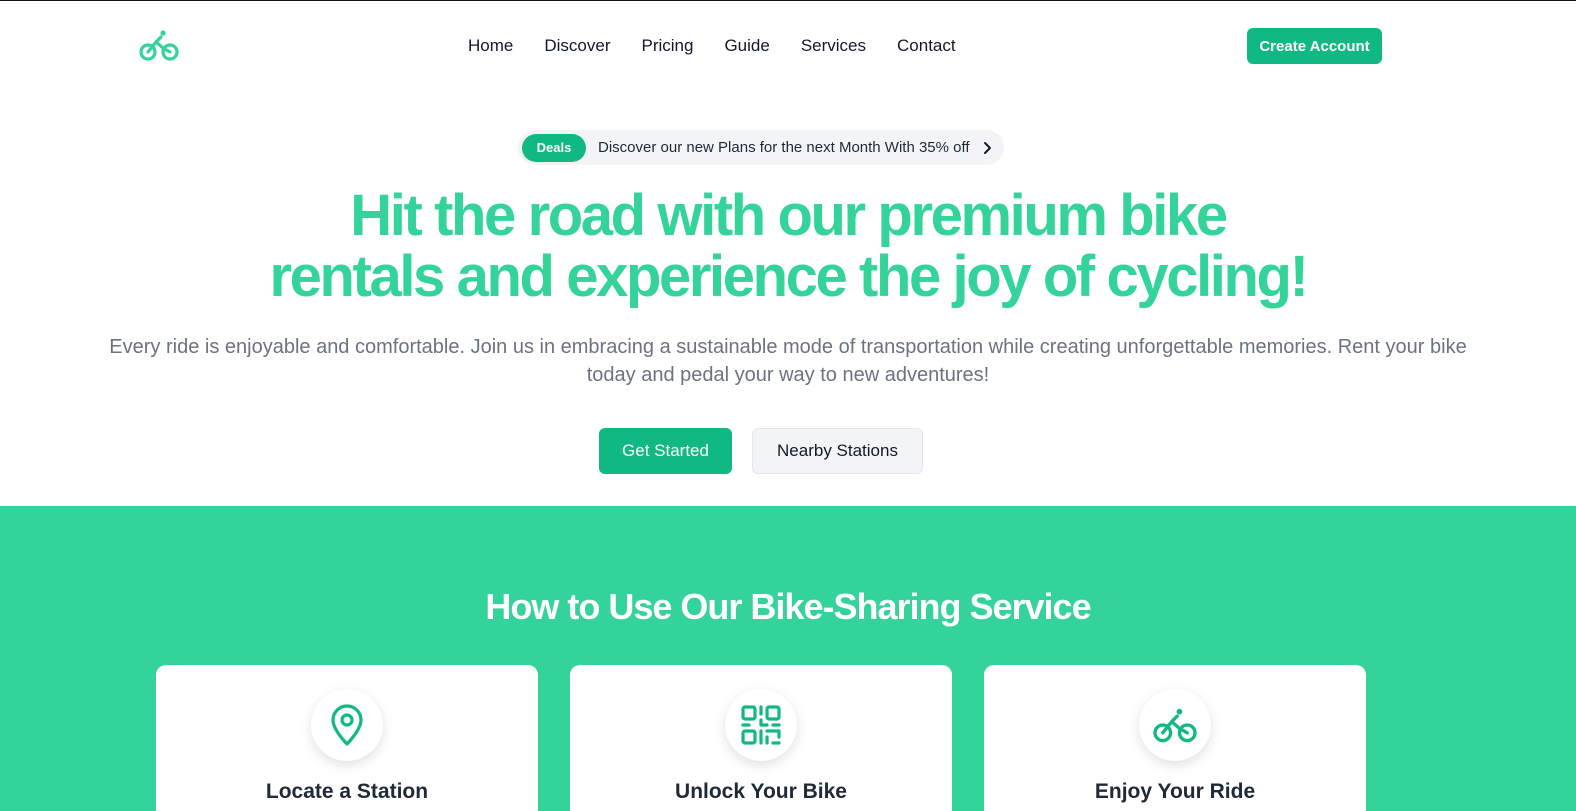  I want to click on nav-contact: Contact, so click(926, 46).